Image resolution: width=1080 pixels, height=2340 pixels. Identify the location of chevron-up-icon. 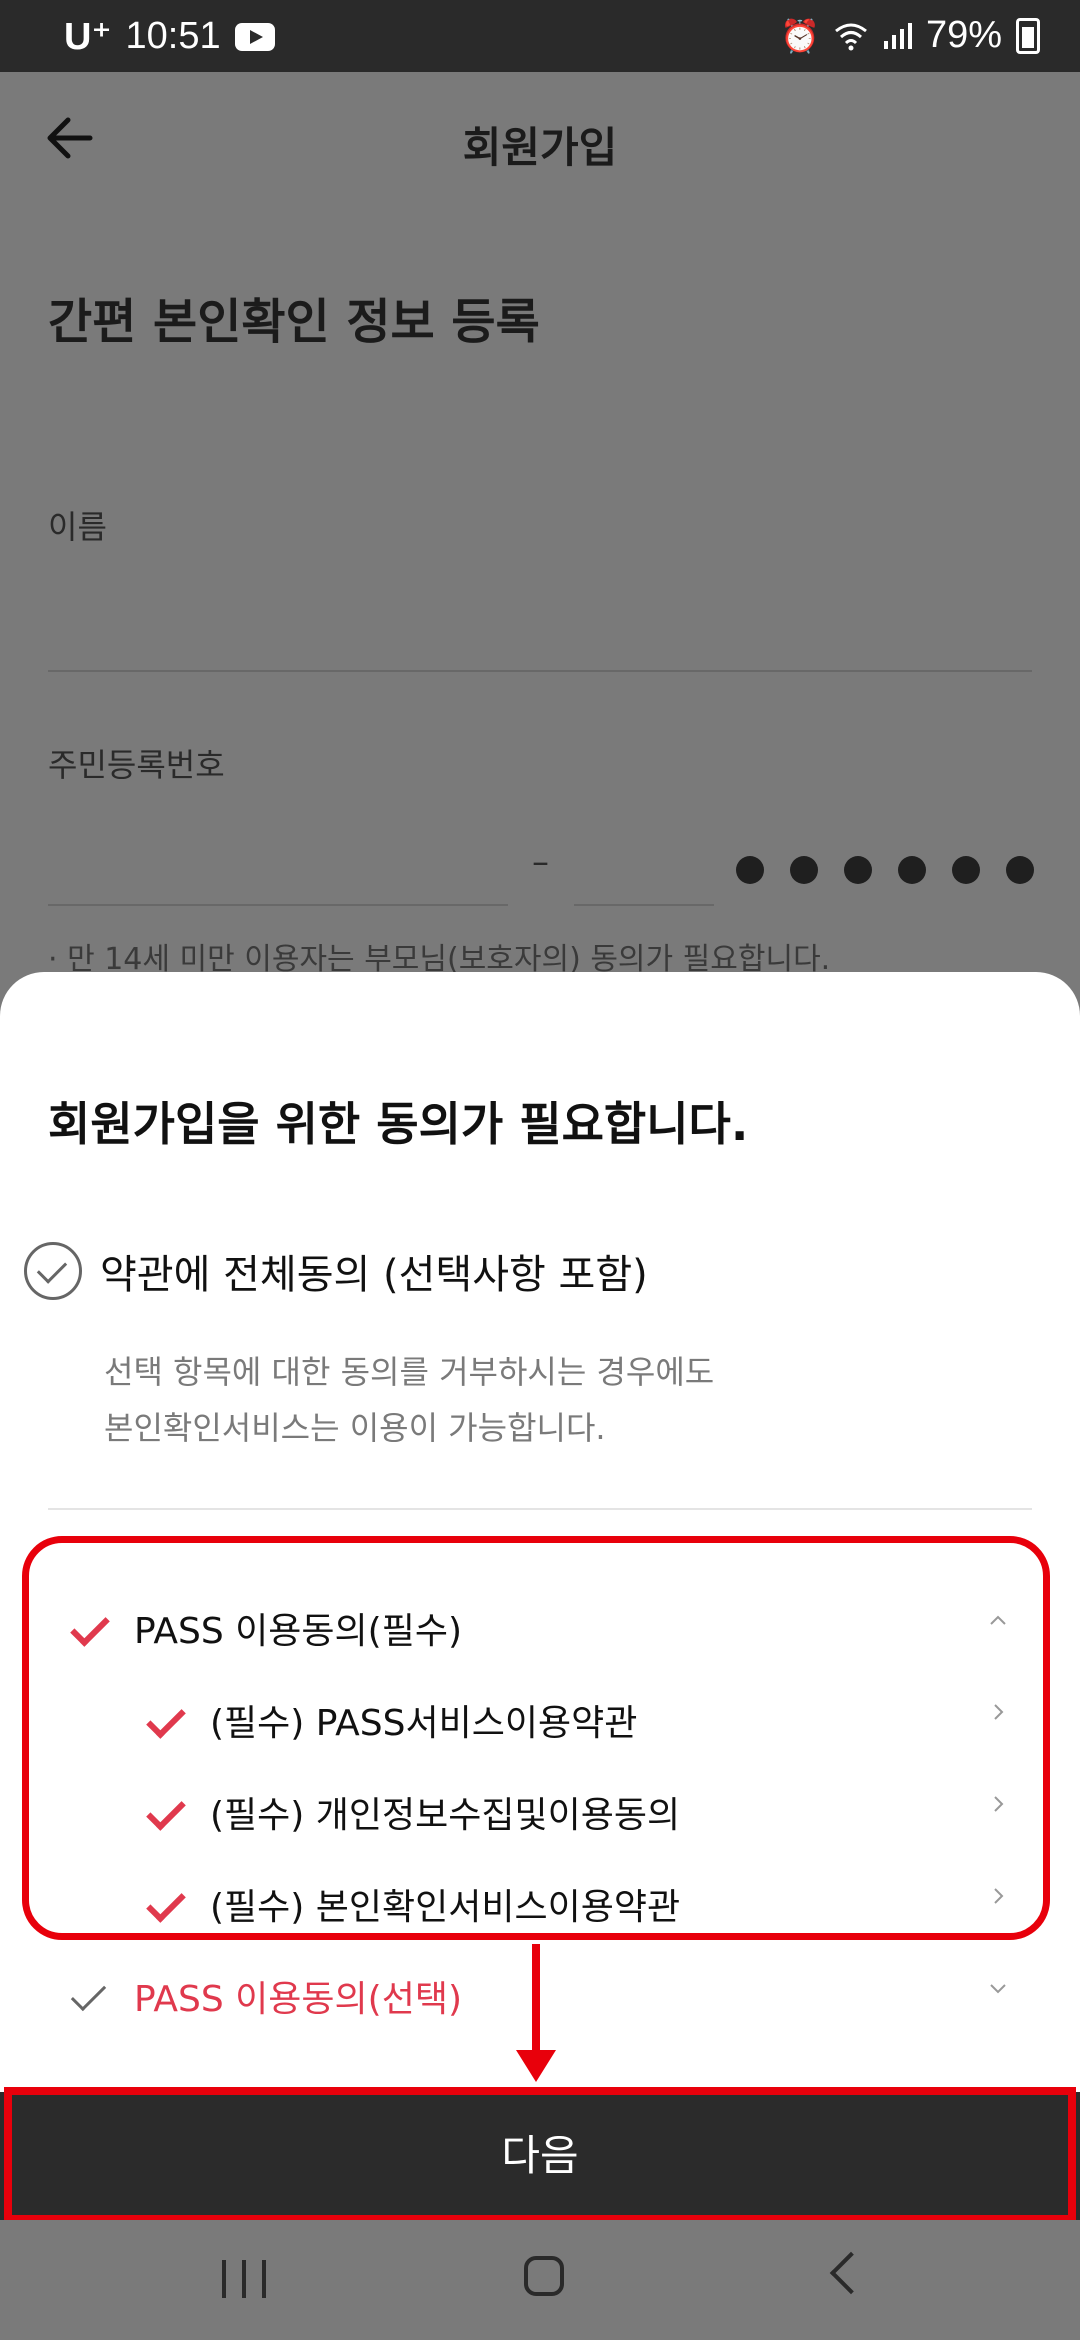
(998, 1620).